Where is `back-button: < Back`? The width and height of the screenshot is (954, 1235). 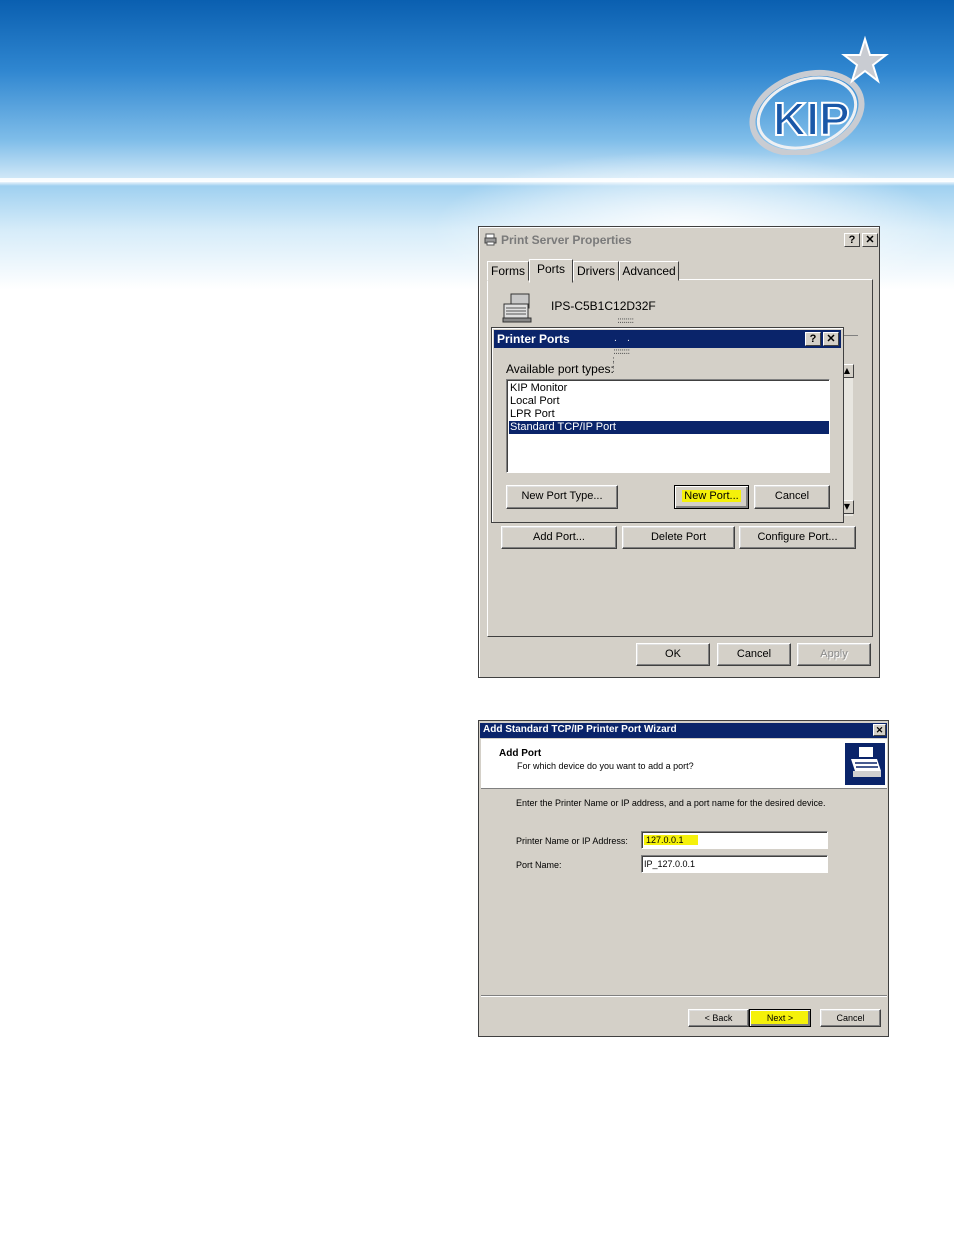 back-button: < Back is located at coordinates (718, 1018).